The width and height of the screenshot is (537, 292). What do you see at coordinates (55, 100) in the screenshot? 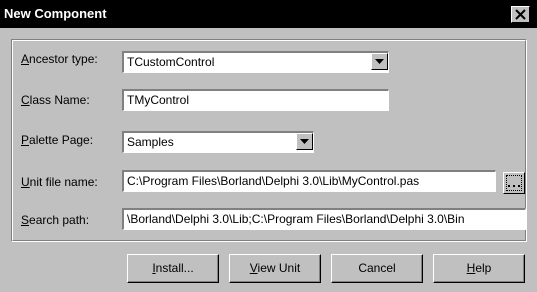
I see `class-name-label: Class Name:` at bounding box center [55, 100].